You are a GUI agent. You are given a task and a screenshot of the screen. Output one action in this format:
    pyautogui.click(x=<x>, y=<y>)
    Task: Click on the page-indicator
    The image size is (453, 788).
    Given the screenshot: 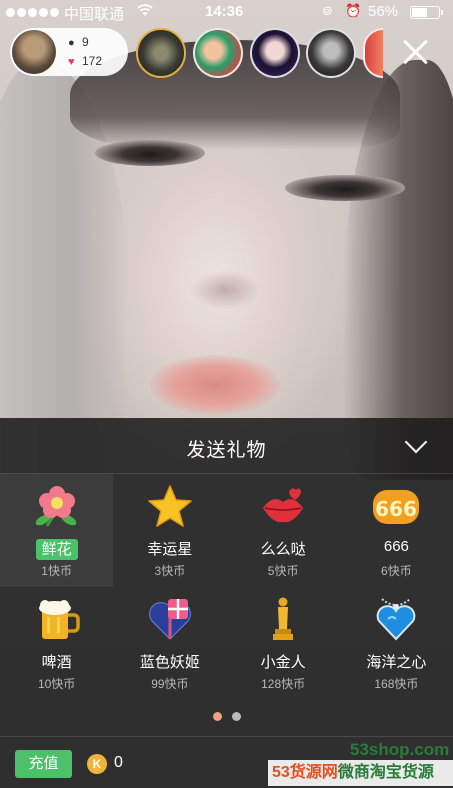 What is the action you would take?
    pyautogui.click(x=226, y=717)
    